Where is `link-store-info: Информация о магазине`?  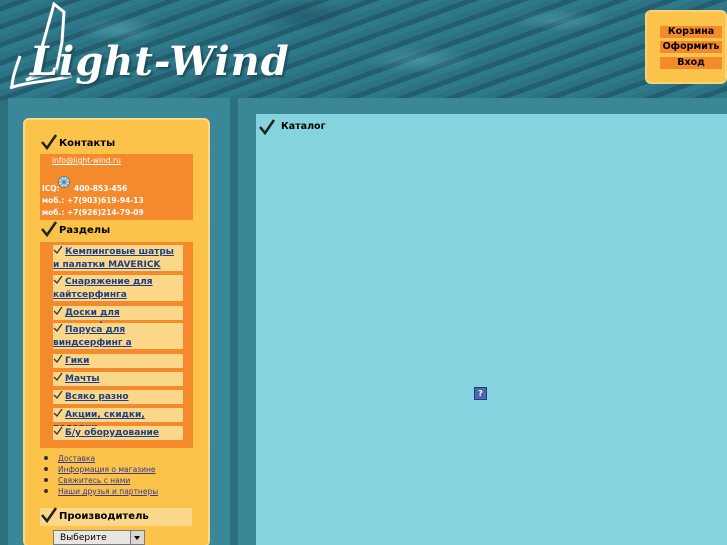 link-store-info: Информация о магазине is located at coordinates (100, 469).